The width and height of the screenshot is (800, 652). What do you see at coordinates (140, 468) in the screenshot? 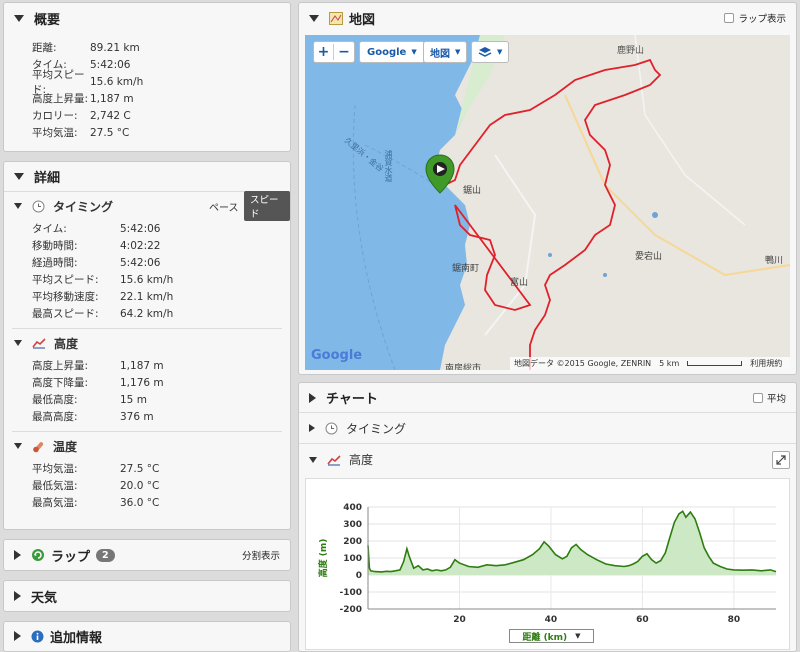
I see `stat-value: 27.5 °C` at bounding box center [140, 468].